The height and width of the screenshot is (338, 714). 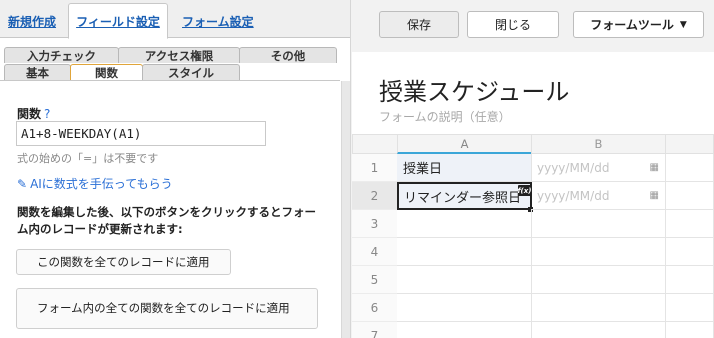 I want to click on grid-cell: 授業日, so click(x=464, y=168).